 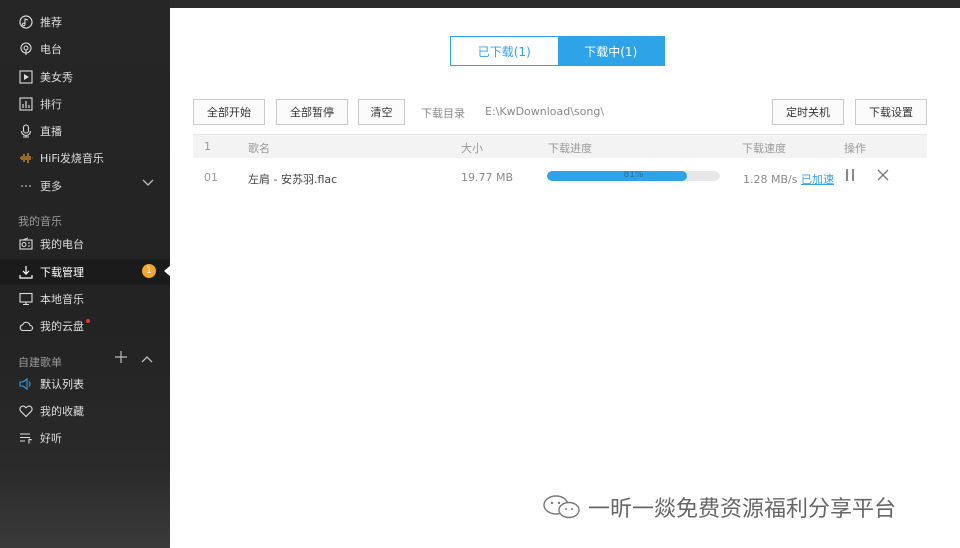 I want to click on pause-all-button: 全部暂停, so click(x=312, y=112).